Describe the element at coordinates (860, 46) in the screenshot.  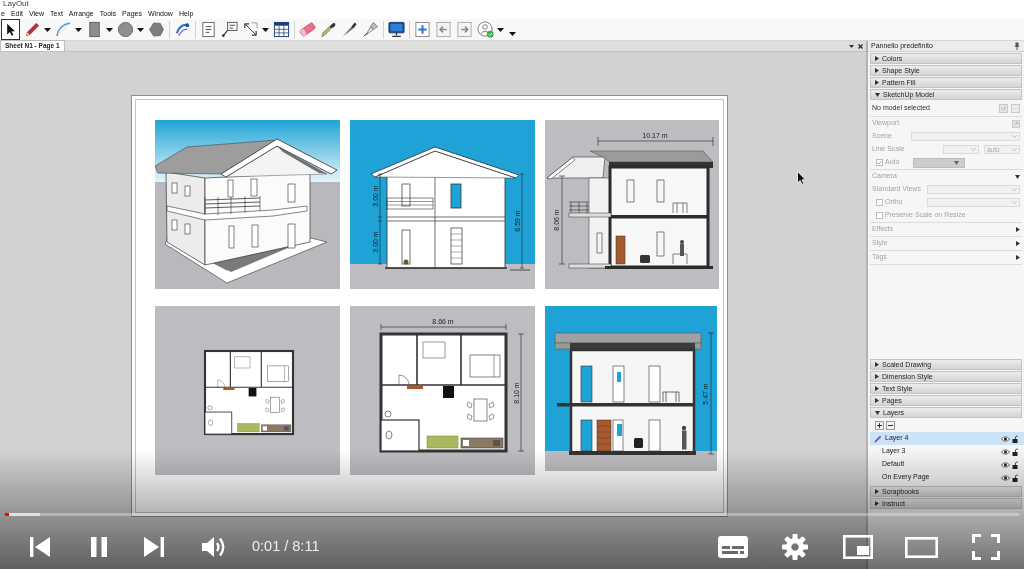
I see `close-icon` at that location.